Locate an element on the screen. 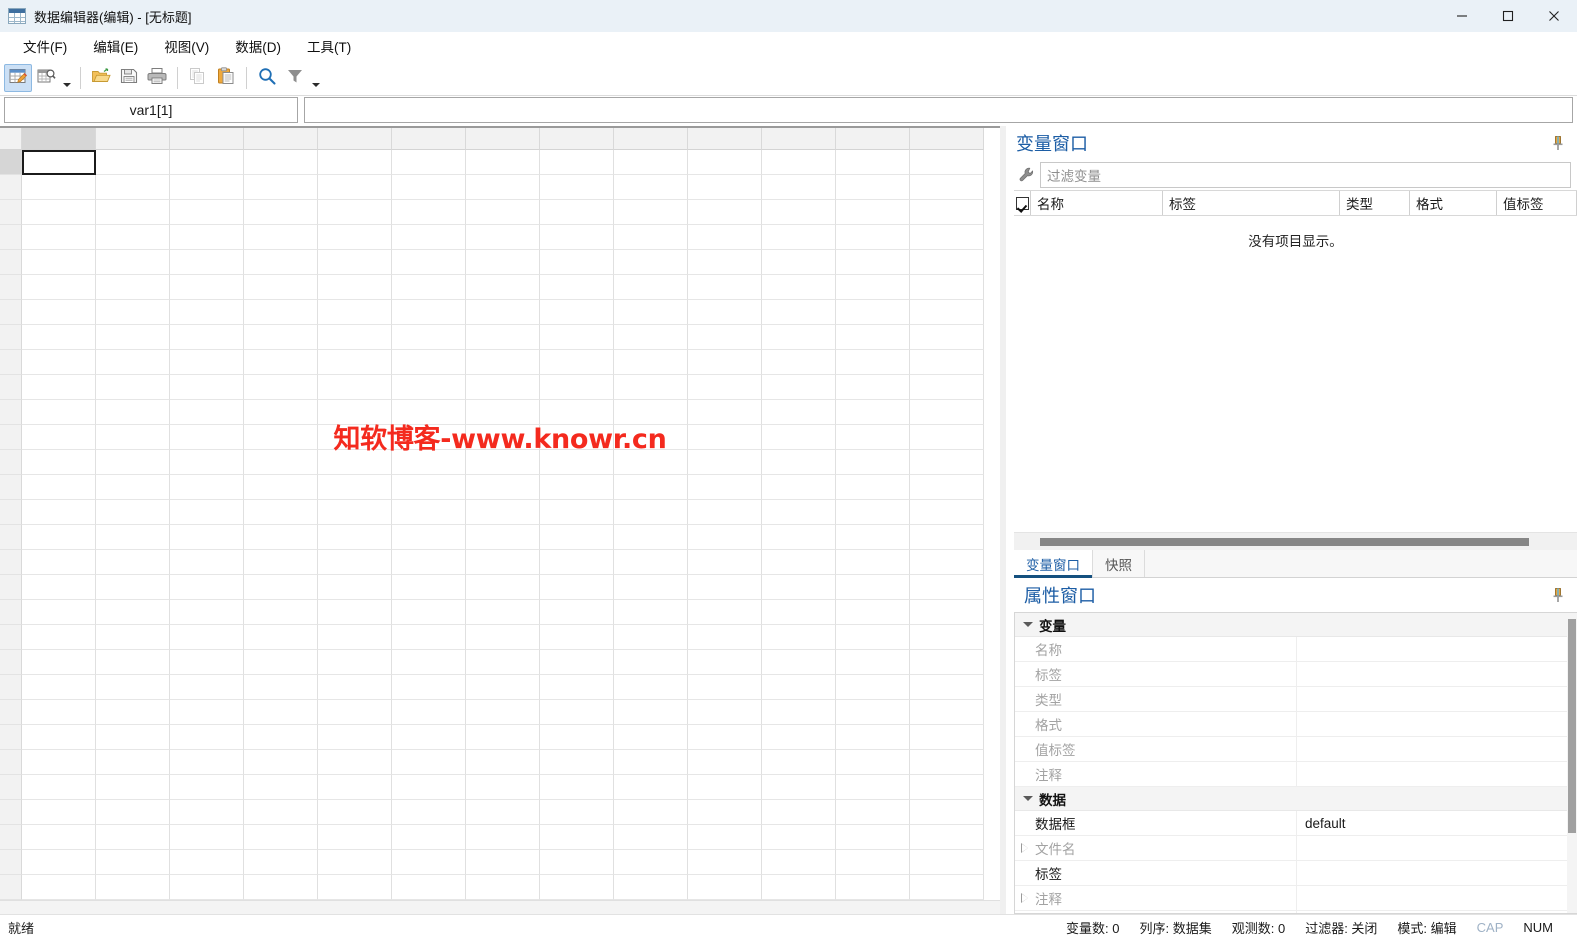  property-row: 类型 is located at coordinates (1296, 699).